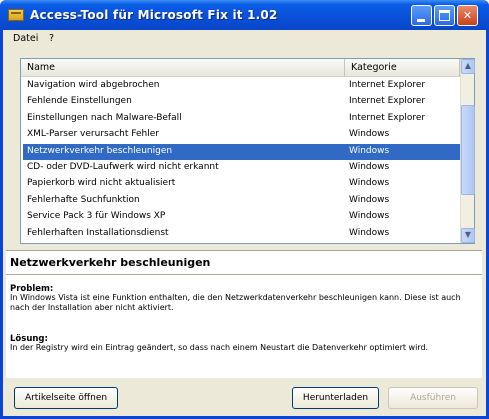 The height and width of the screenshot is (419, 489). I want to click on close-icon: ✕, so click(467, 15).